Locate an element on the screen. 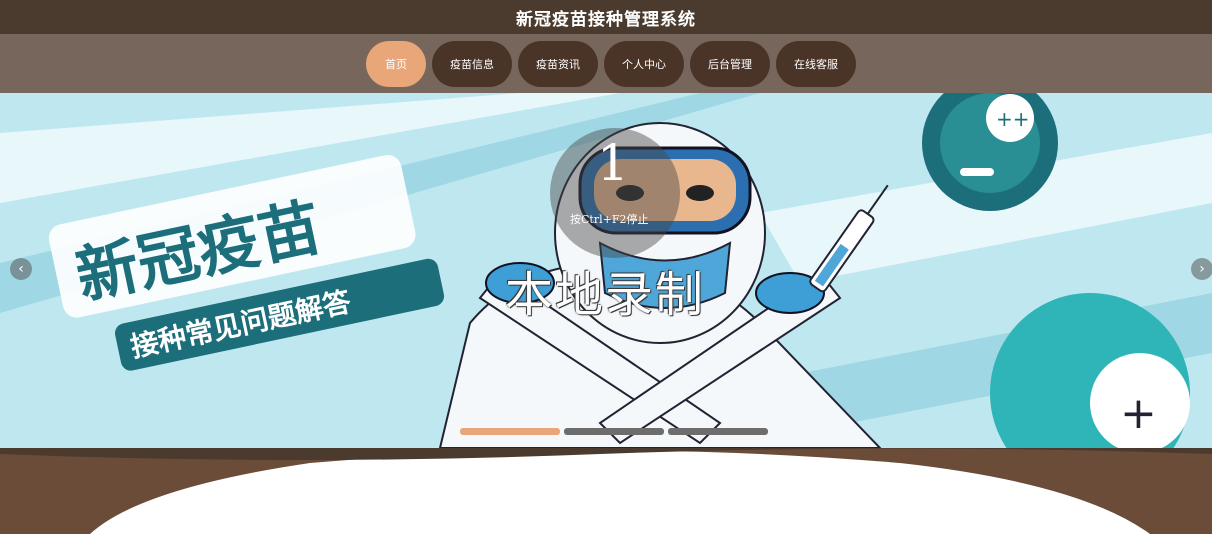 This screenshot has height=534, width=1212. chevron-right-icon: › is located at coordinates (1202, 269).